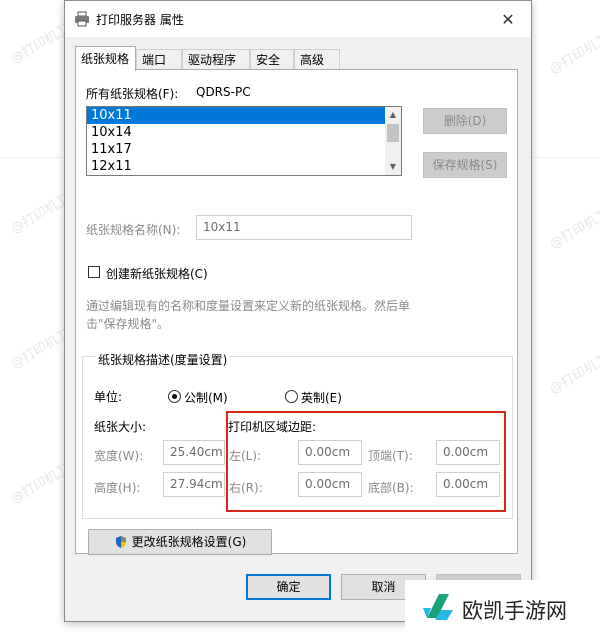 Image resolution: width=600 pixels, height=634 pixels. I want to click on list-item: 10x14, so click(237, 132).